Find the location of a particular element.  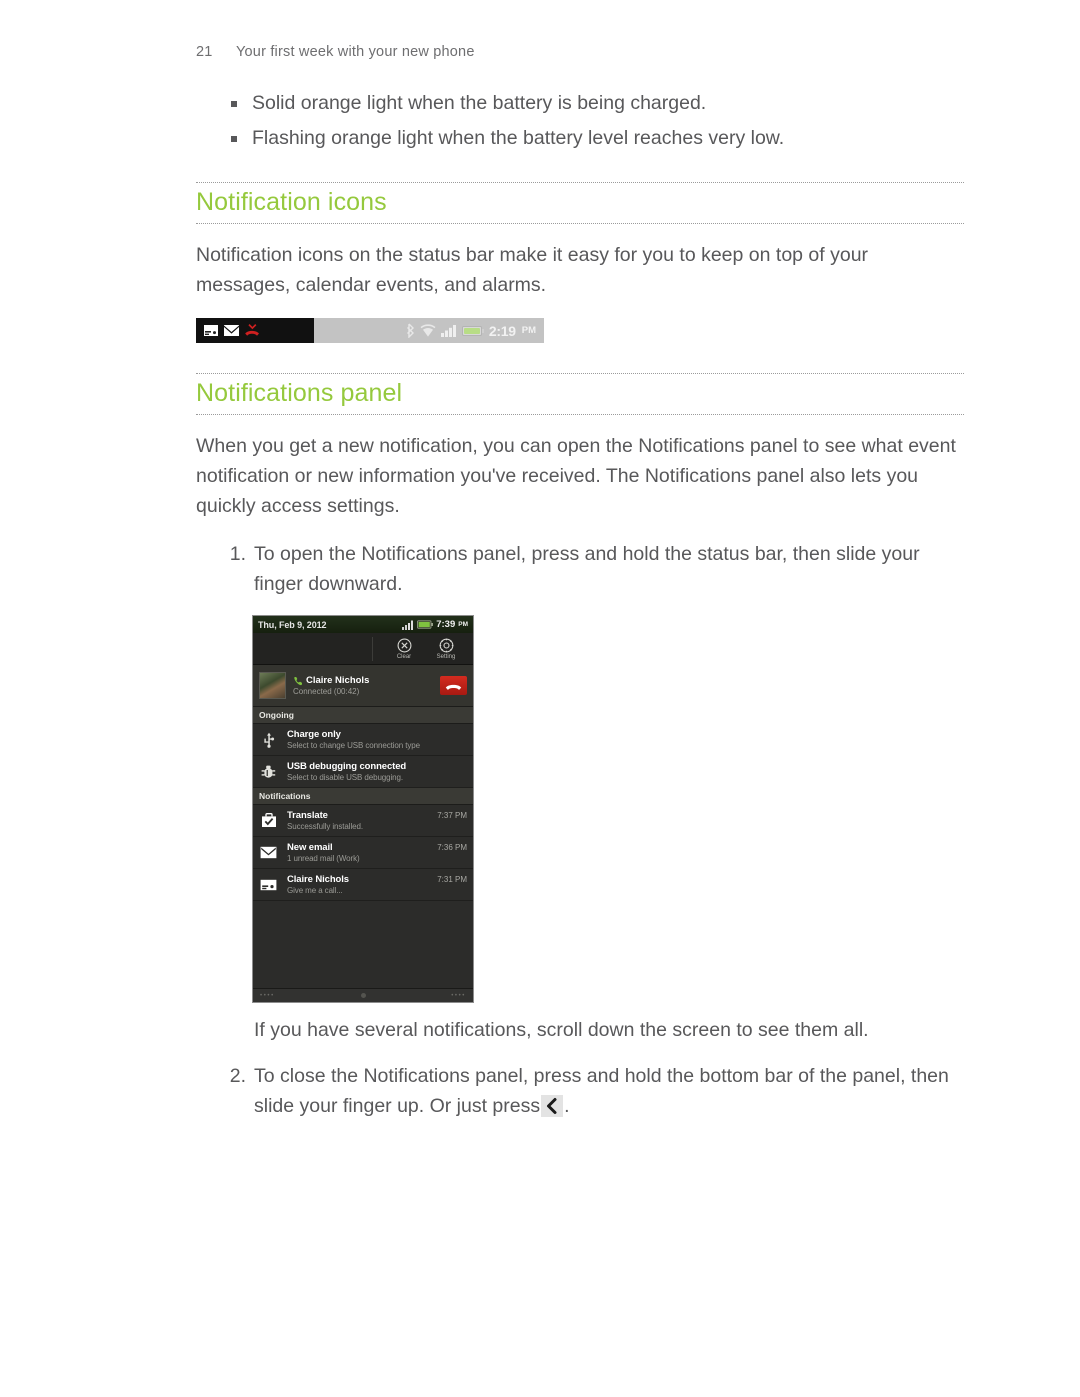

status-bar-figure: 2:19 PM is located at coordinates (370, 330).